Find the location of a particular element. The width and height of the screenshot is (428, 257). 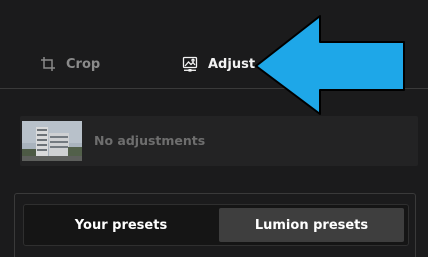

image-adjust-icon is located at coordinates (190, 64).